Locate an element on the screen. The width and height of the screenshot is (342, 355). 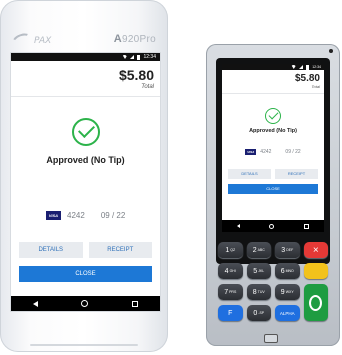
key-8: 8 TUV is located at coordinates (258, 292).